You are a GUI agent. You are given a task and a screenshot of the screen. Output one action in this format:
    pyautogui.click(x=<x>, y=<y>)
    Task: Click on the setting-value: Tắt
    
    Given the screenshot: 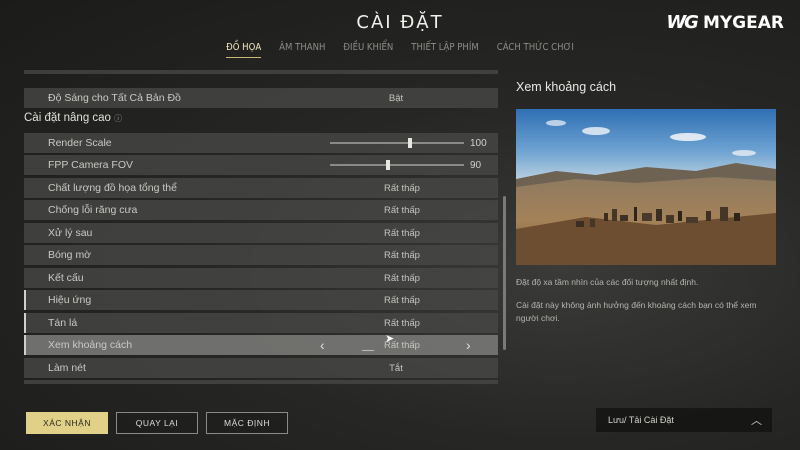 What is the action you would take?
    pyautogui.click(x=396, y=368)
    